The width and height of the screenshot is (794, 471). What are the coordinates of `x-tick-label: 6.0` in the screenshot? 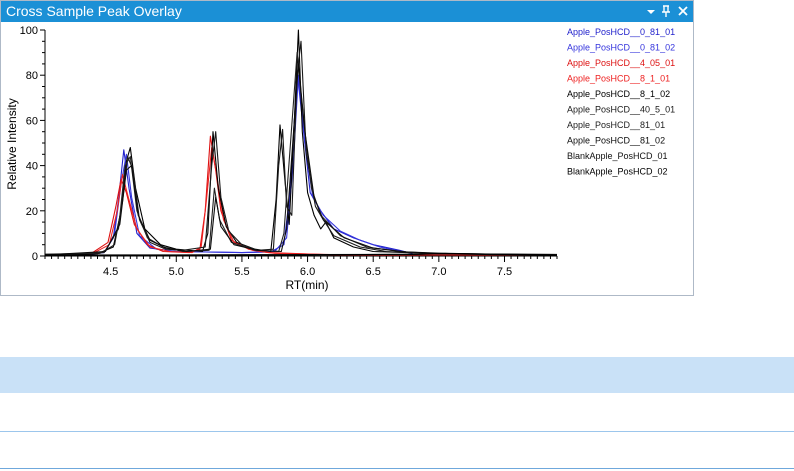 It's located at (307, 272).